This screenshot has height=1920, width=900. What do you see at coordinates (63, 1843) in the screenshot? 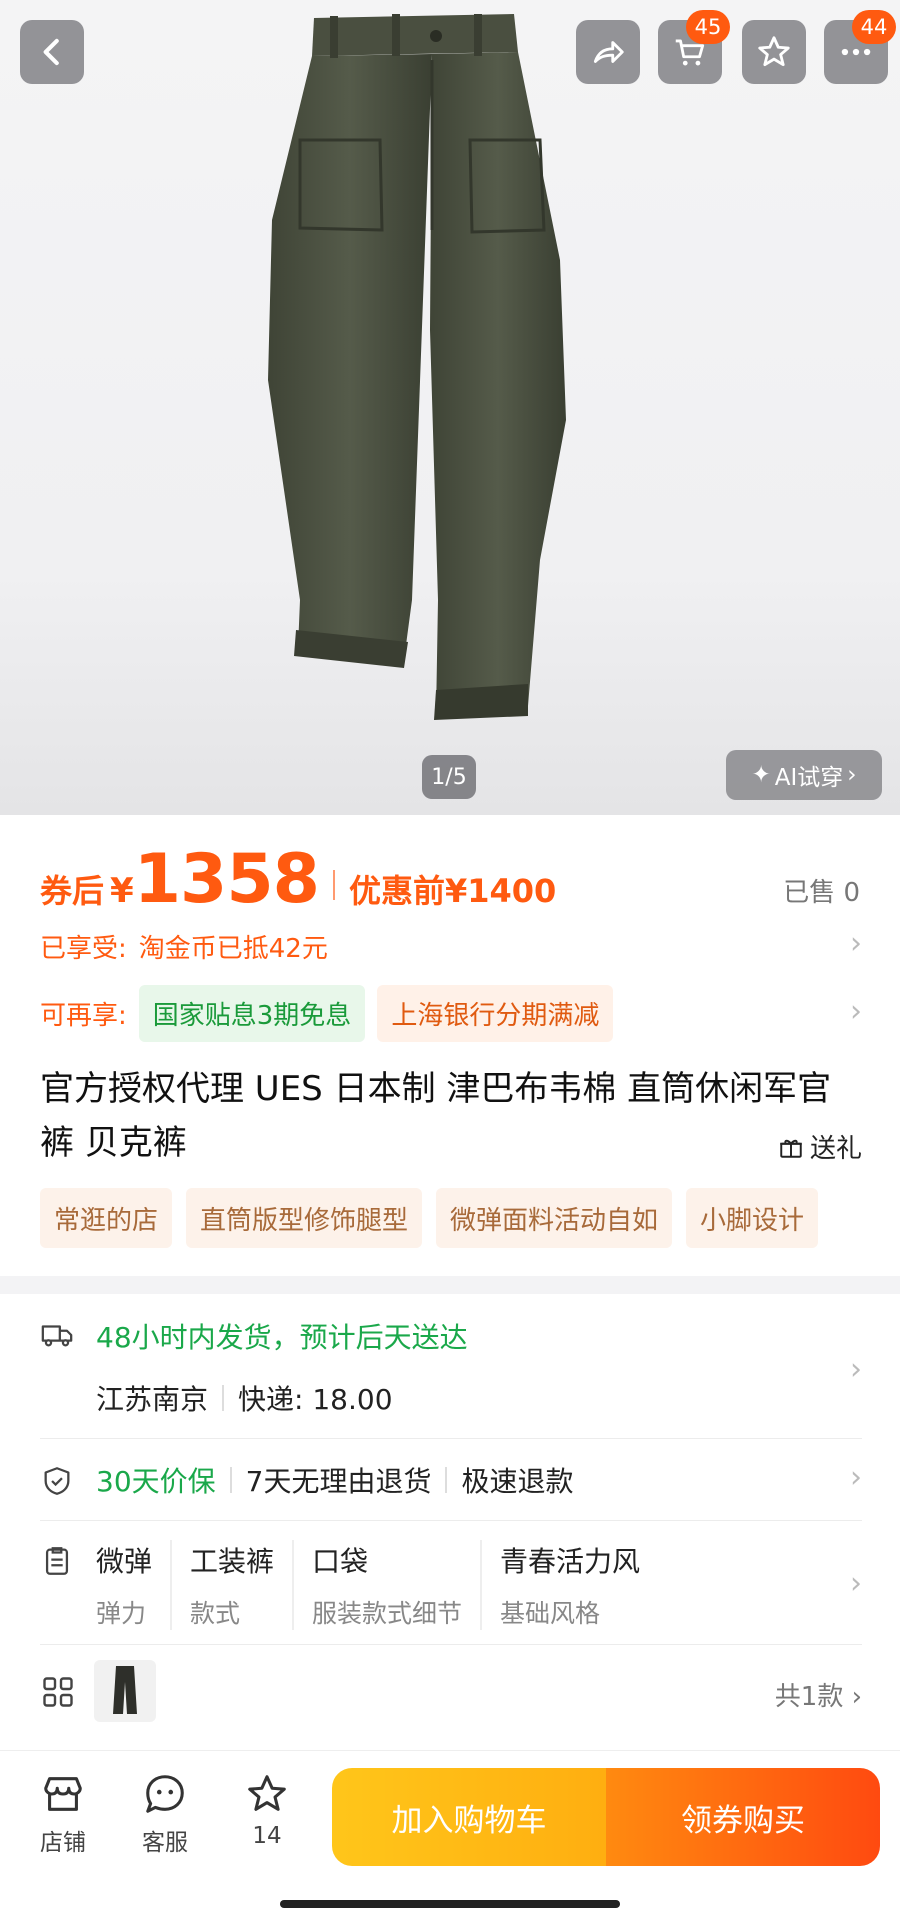
I see `shop-label: 店铺` at bounding box center [63, 1843].